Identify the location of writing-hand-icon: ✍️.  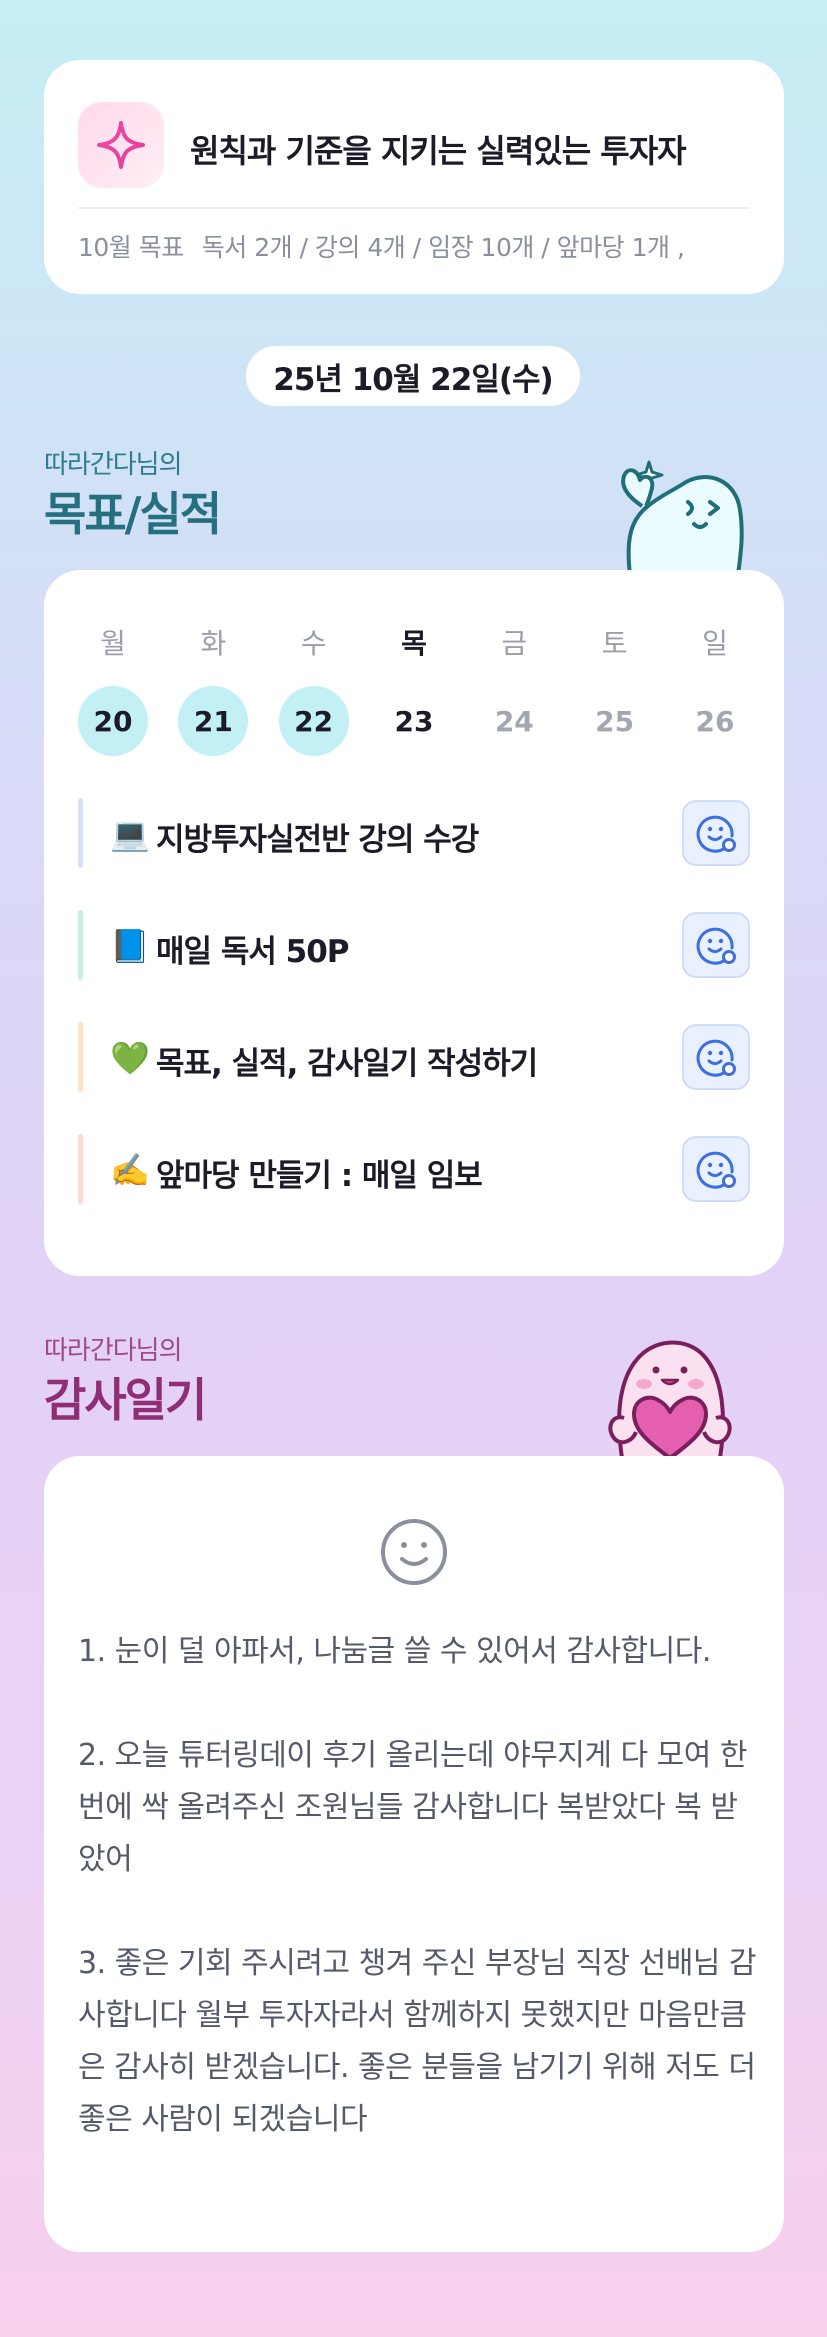
(130, 1170).